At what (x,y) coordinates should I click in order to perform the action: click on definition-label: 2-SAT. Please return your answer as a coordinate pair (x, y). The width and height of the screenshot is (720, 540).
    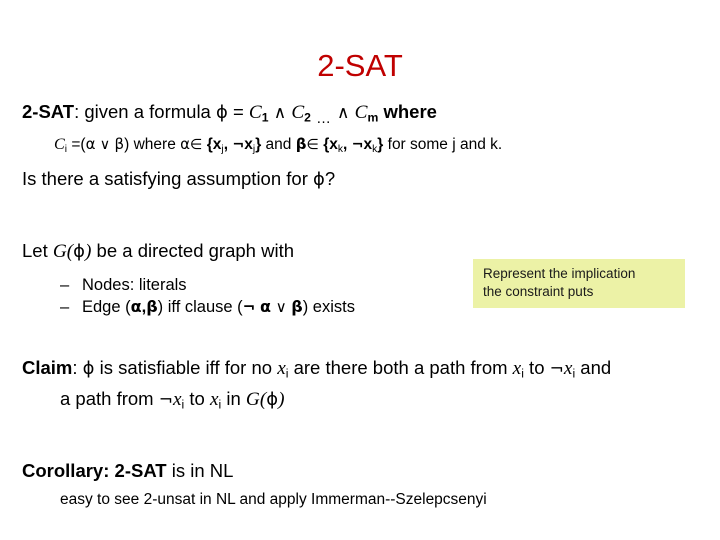
    Looking at the image, I should click on (48, 111).